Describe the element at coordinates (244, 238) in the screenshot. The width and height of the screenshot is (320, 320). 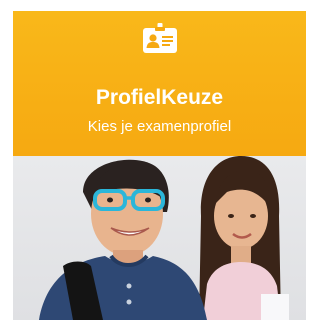
I see `student-girl` at that location.